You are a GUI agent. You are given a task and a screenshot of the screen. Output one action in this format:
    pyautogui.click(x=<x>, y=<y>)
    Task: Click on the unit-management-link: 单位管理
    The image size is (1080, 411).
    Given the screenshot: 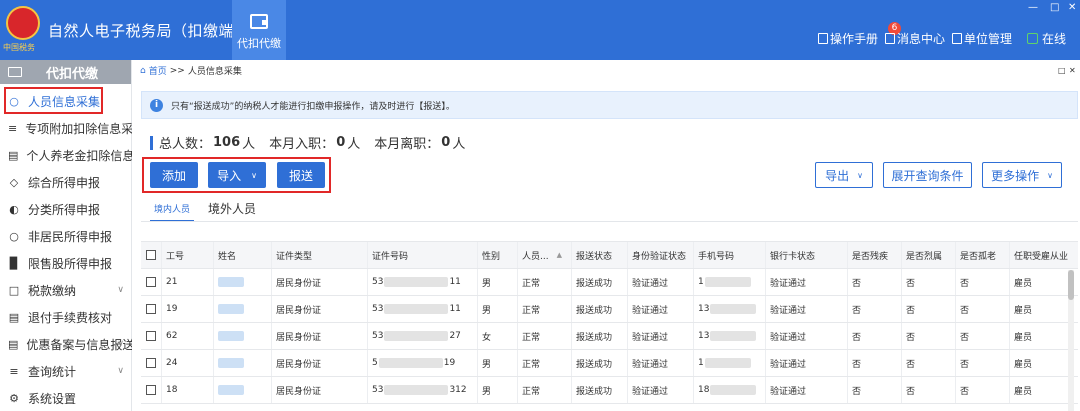 What is the action you would take?
    pyautogui.click(x=982, y=38)
    